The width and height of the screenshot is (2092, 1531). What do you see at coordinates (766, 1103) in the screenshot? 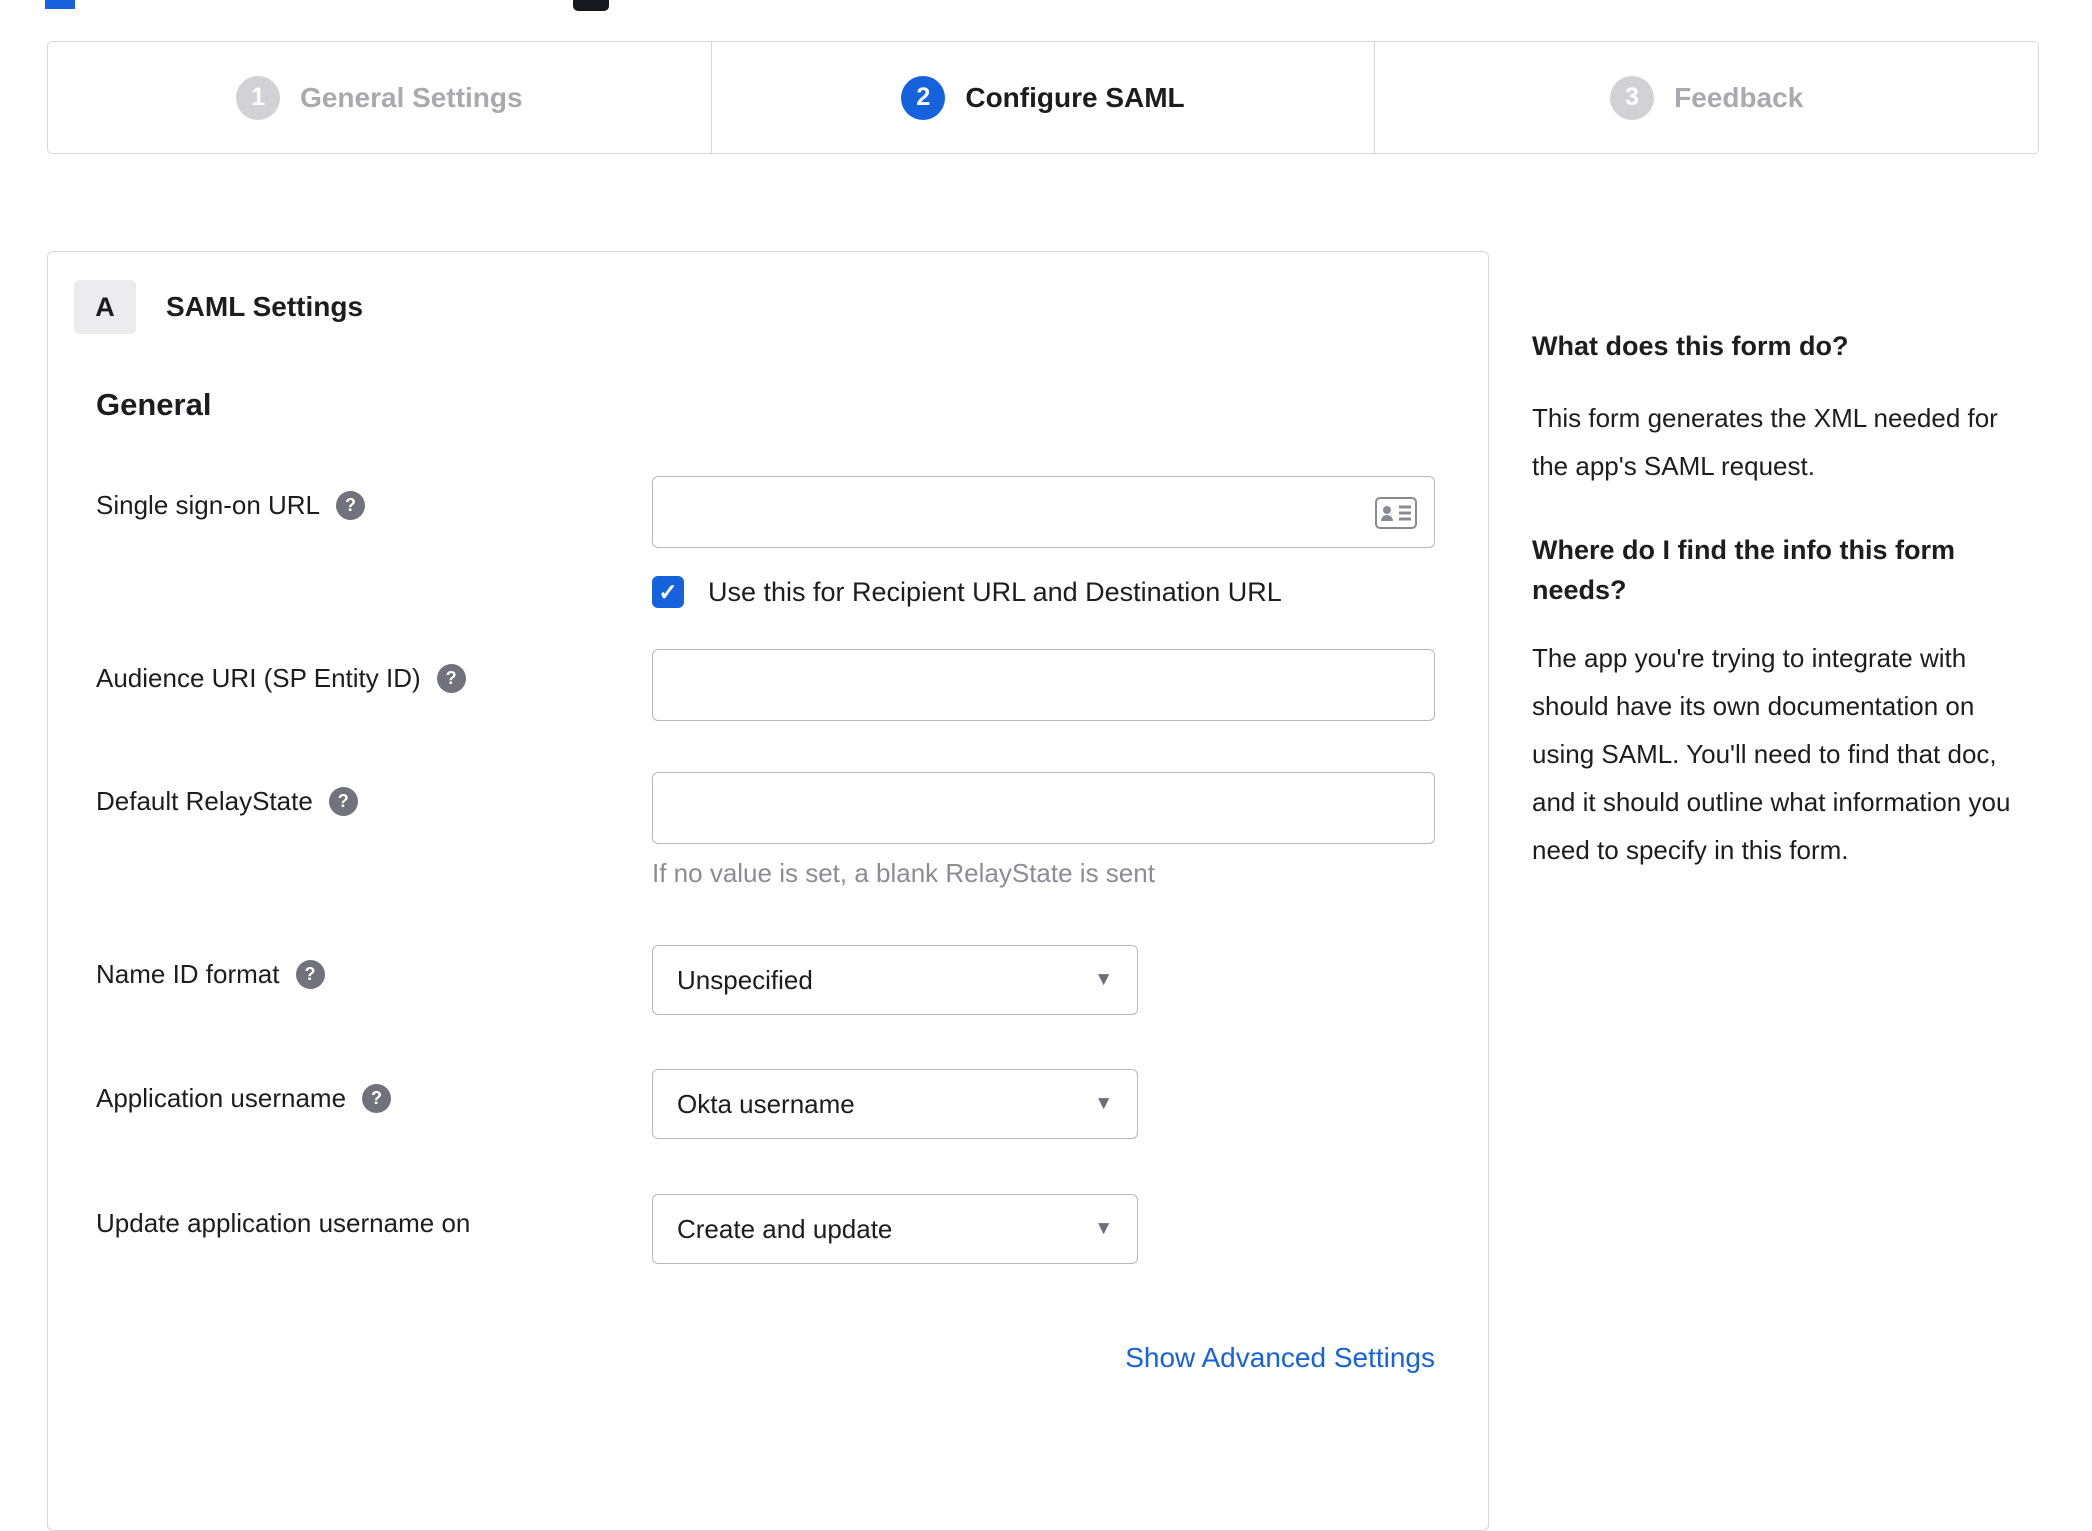
I see `application-username-value: Okta username` at bounding box center [766, 1103].